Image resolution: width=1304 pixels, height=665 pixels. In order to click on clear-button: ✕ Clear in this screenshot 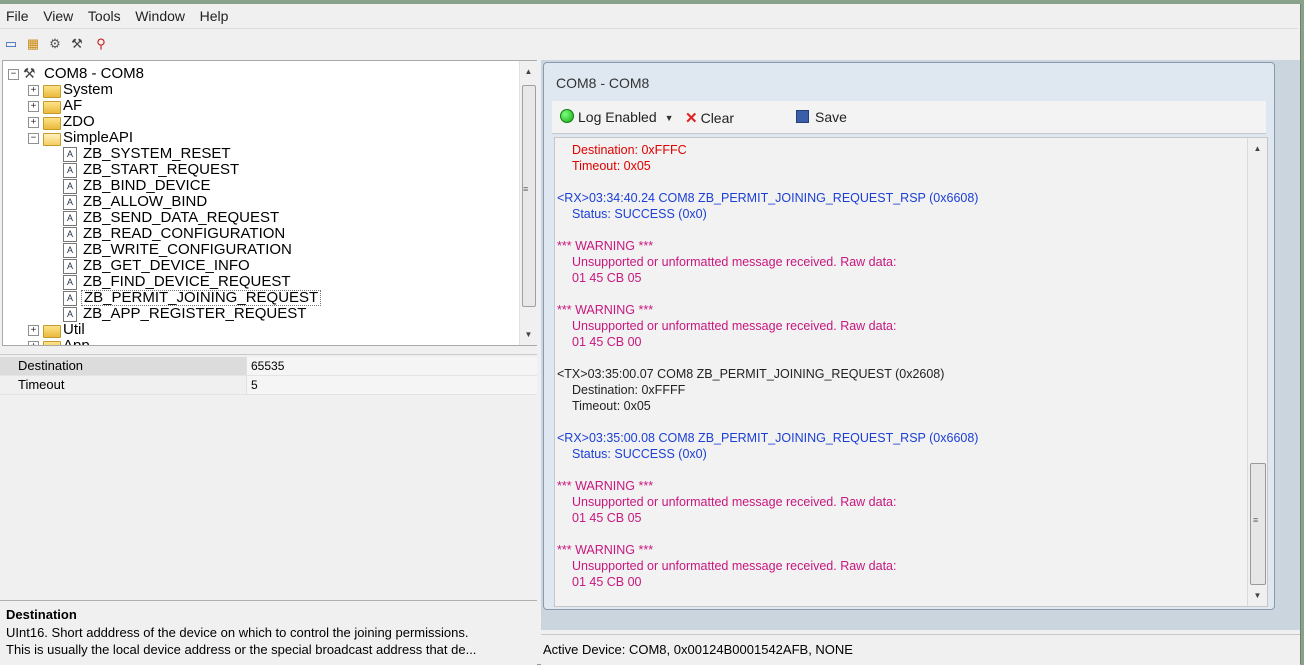, I will do `click(709, 118)`.